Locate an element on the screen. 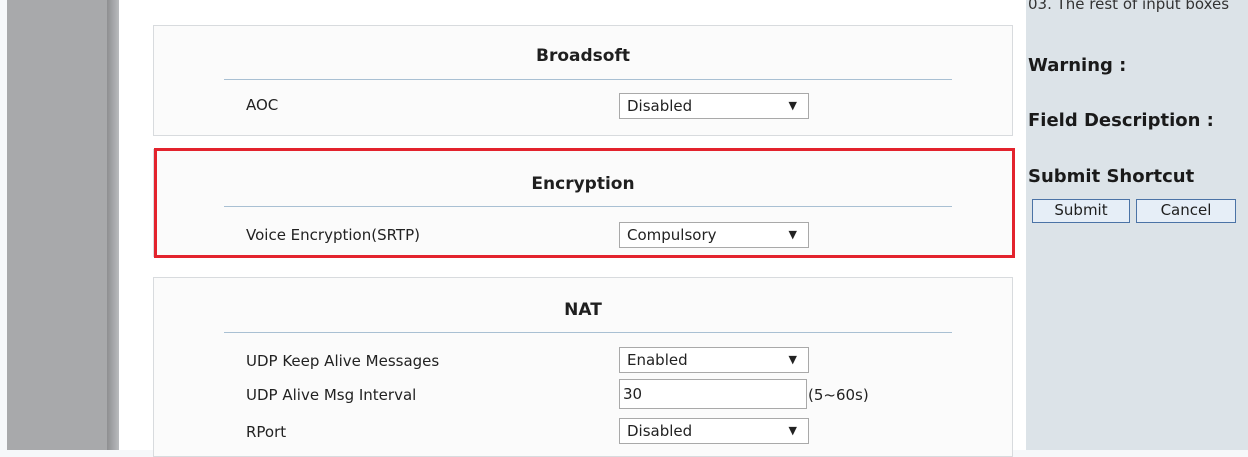 This screenshot has height=457, width=1248. submit-button: Submit is located at coordinates (1081, 211).